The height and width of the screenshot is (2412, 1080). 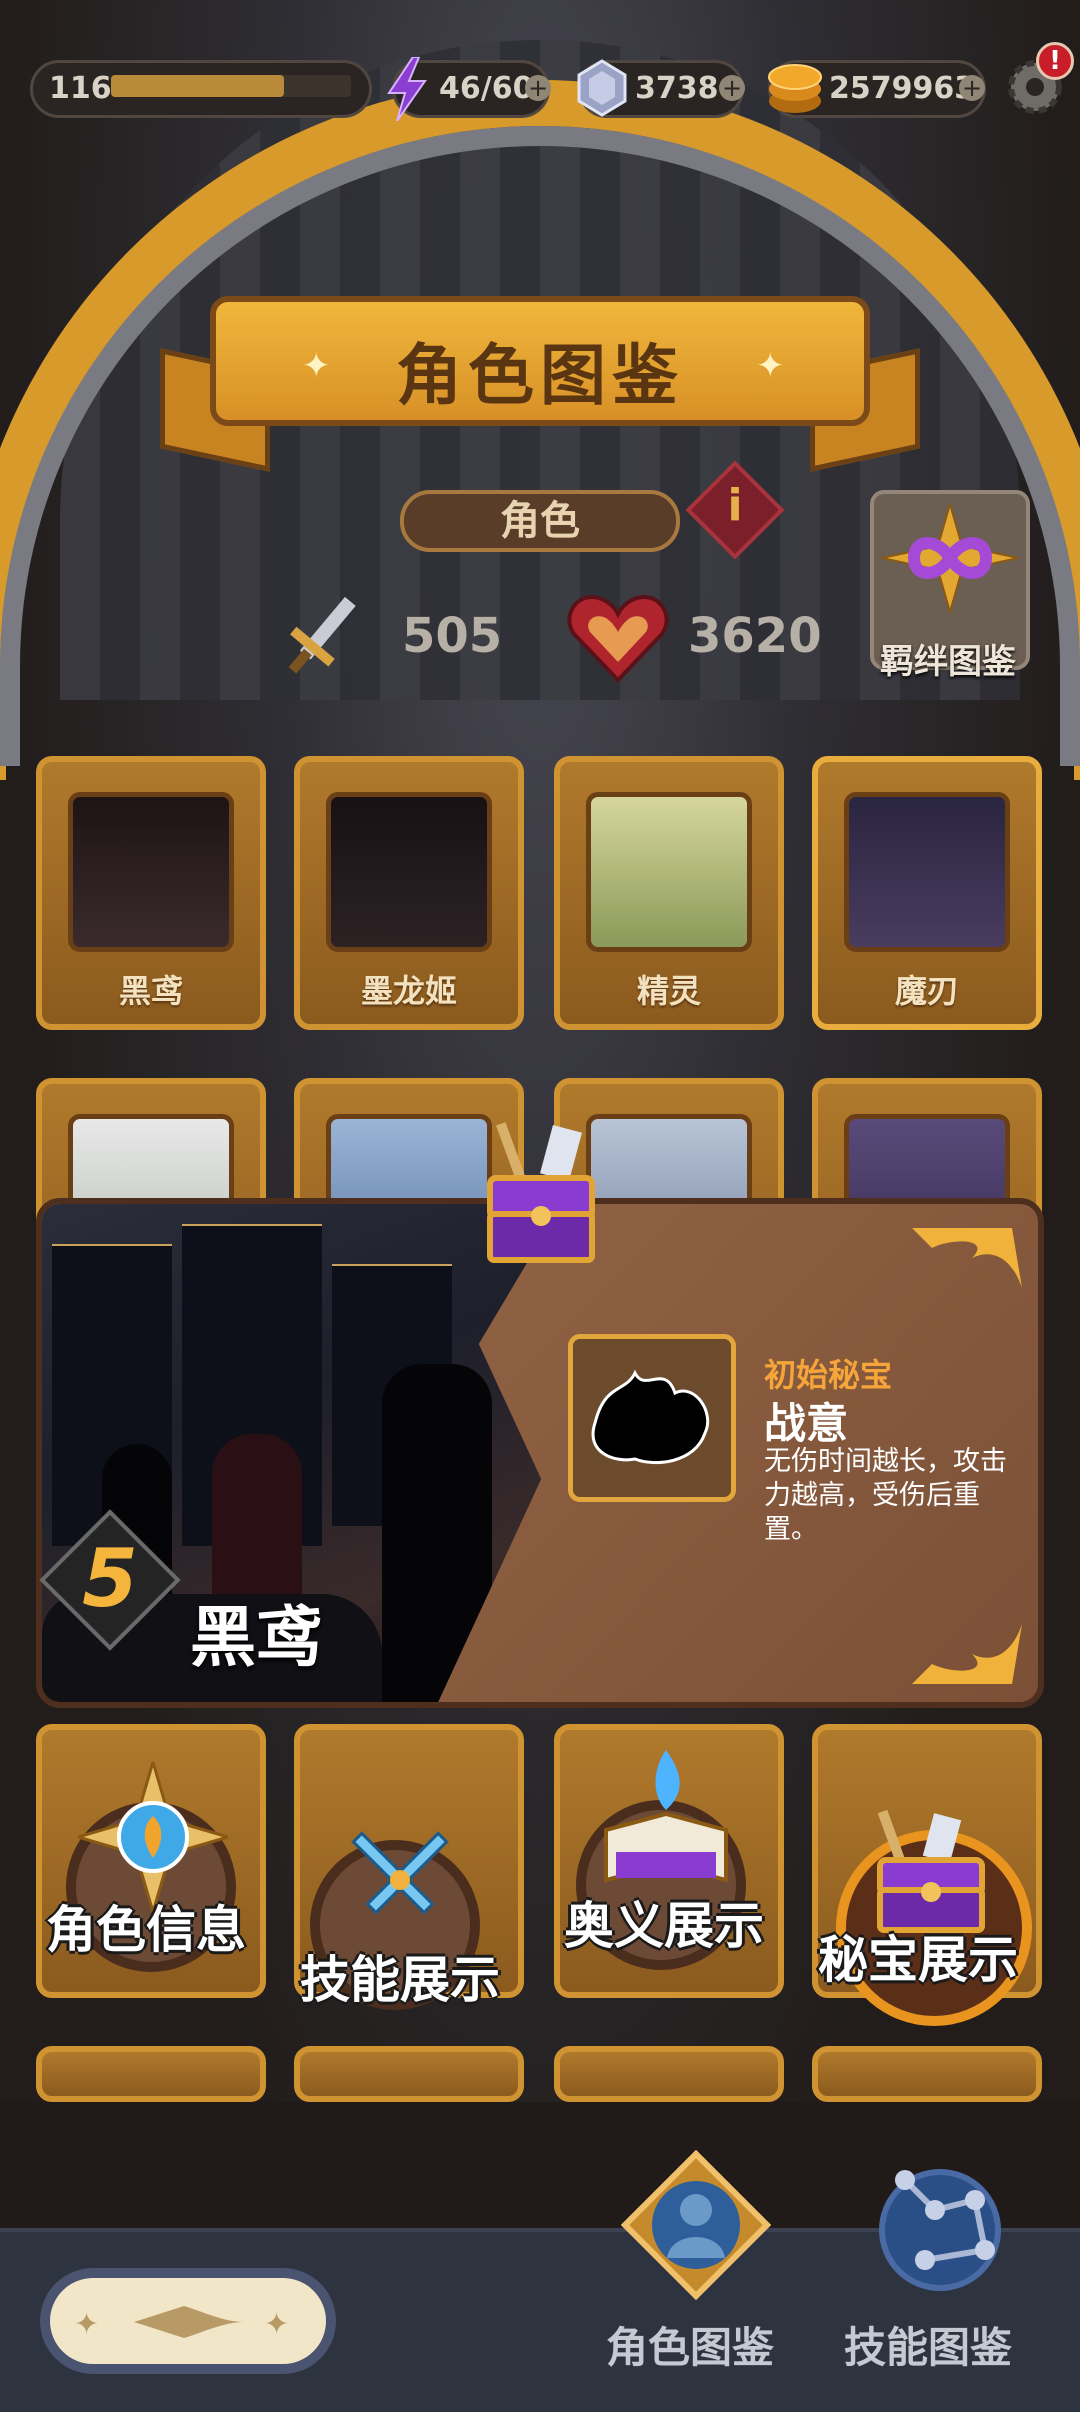 What do you see at coordinates (408, 991) in the screenshot?
I see `character-name: 墨龙姬` at bounding box center [408, 991].